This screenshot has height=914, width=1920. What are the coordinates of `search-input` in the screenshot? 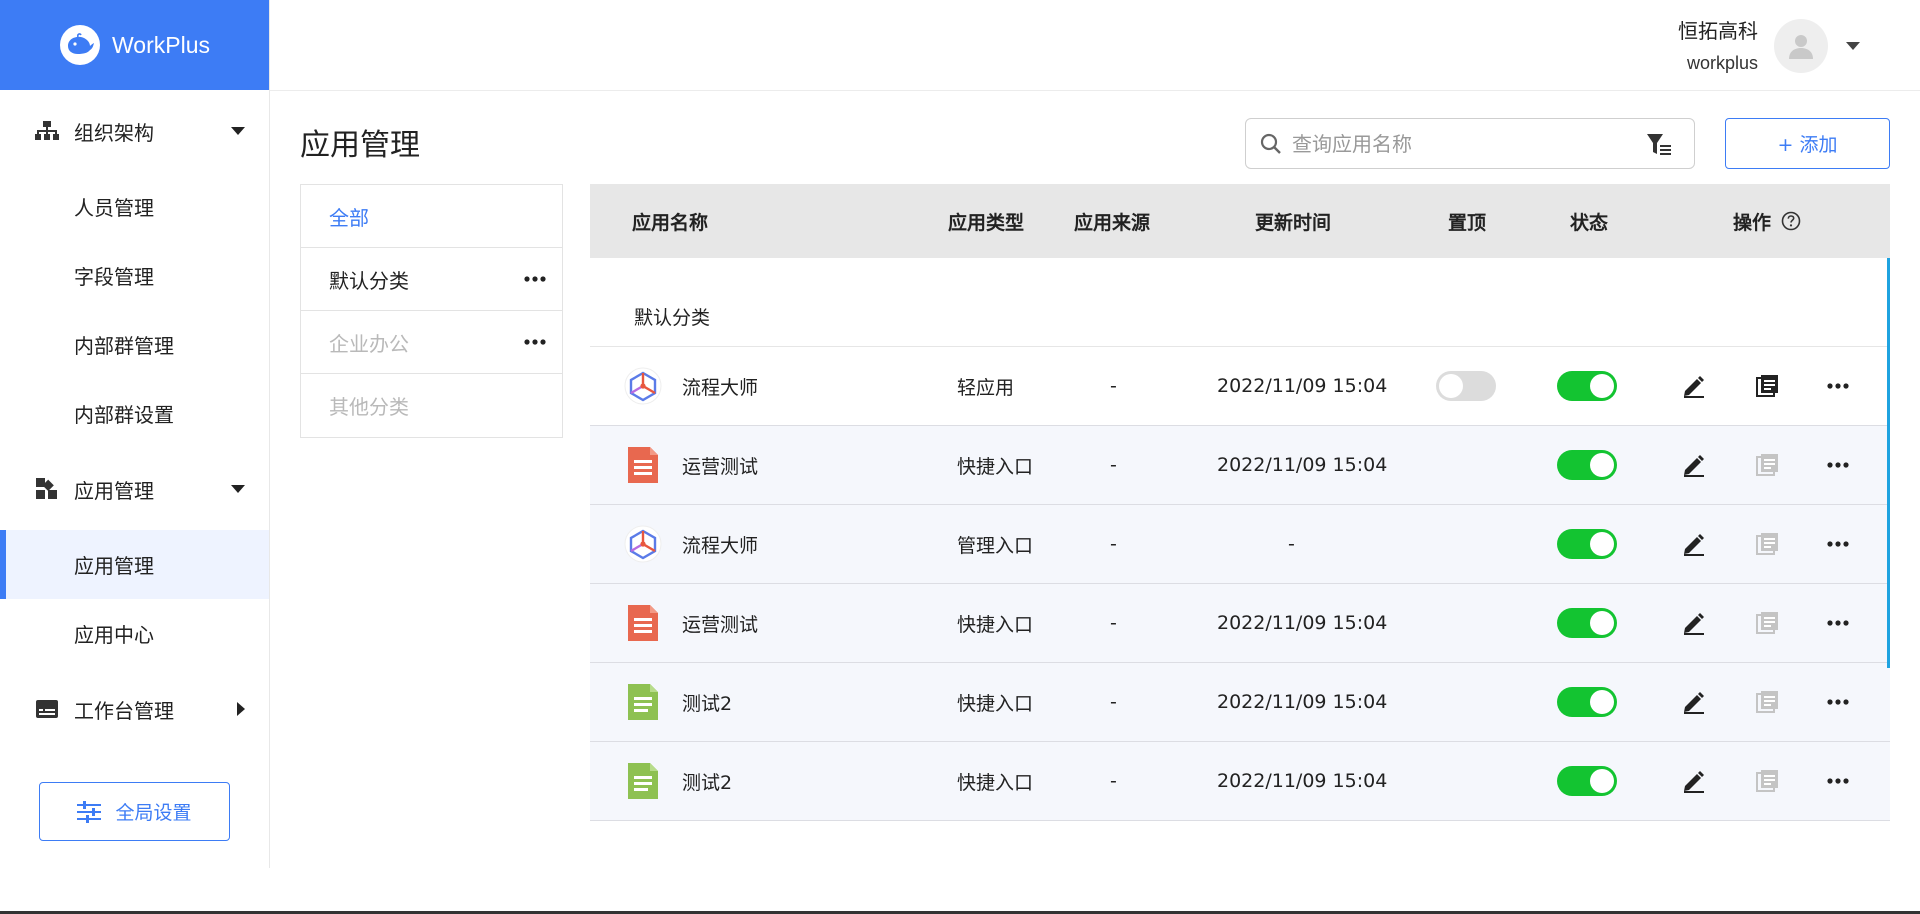 It's located at (1462, 143).